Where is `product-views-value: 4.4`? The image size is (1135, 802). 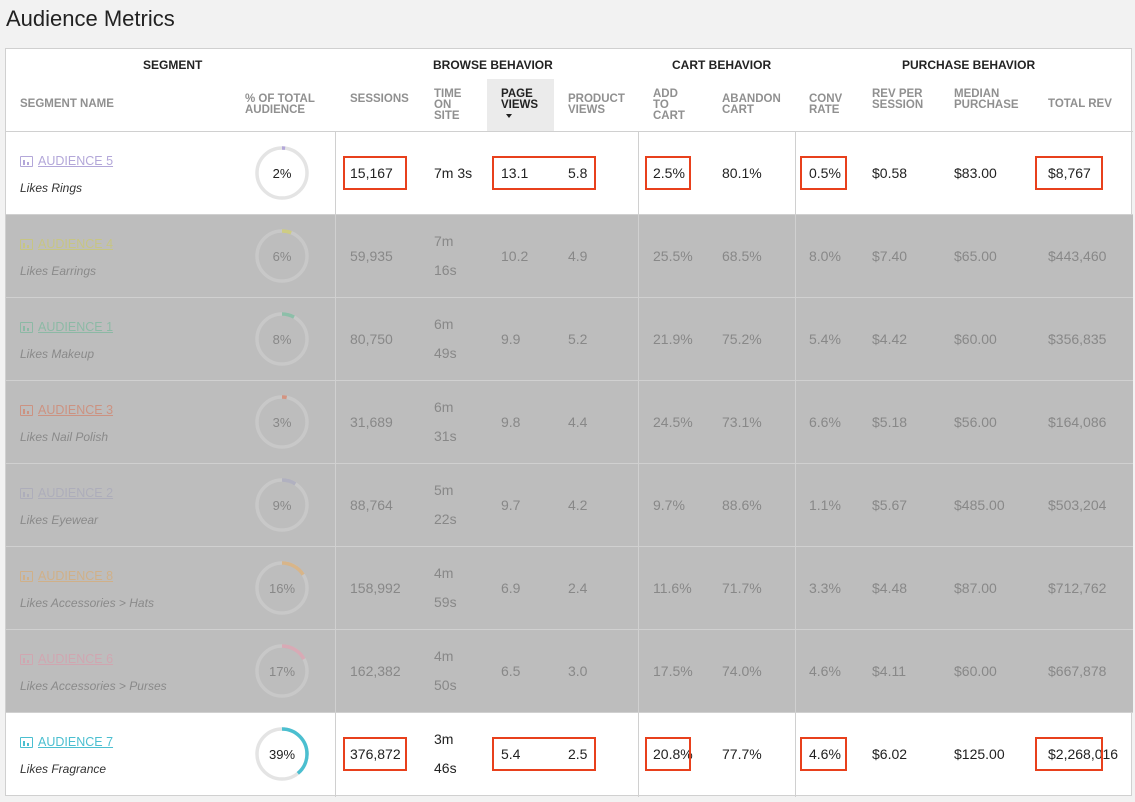 product-views-value: 4.4 is located at coordinates (578, 422).